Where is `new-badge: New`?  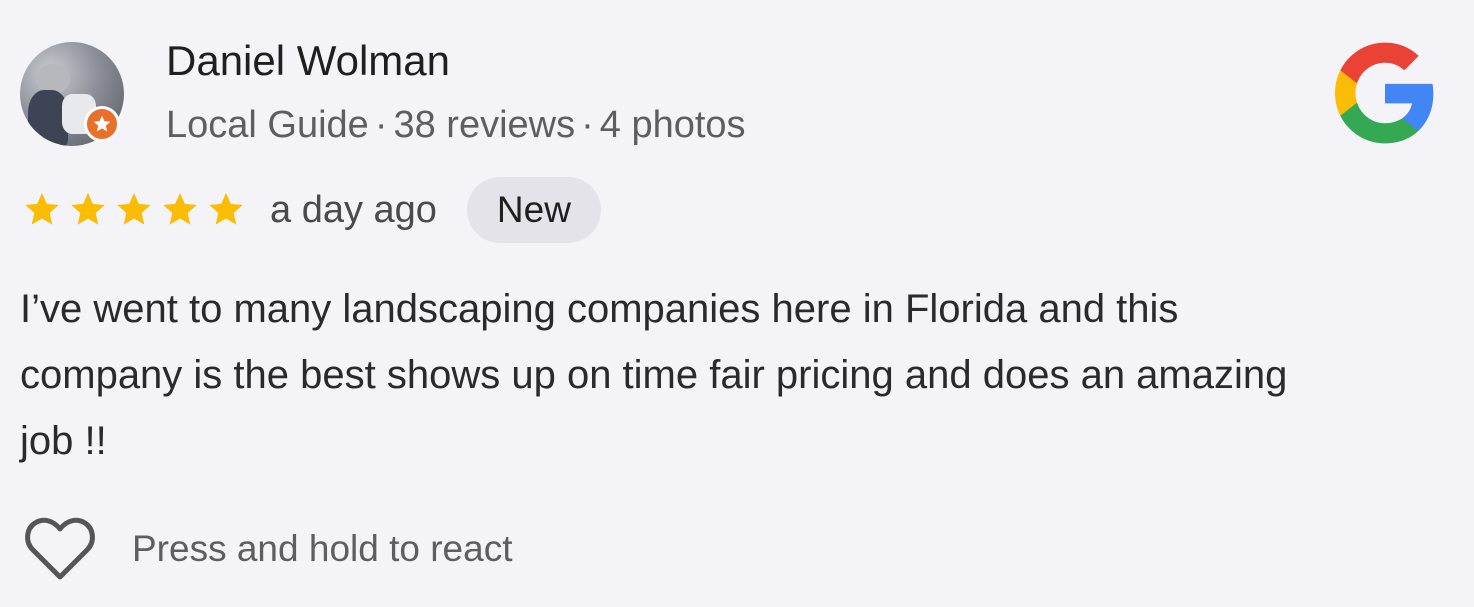
new-badge: New is located at coordinates (533, 210).